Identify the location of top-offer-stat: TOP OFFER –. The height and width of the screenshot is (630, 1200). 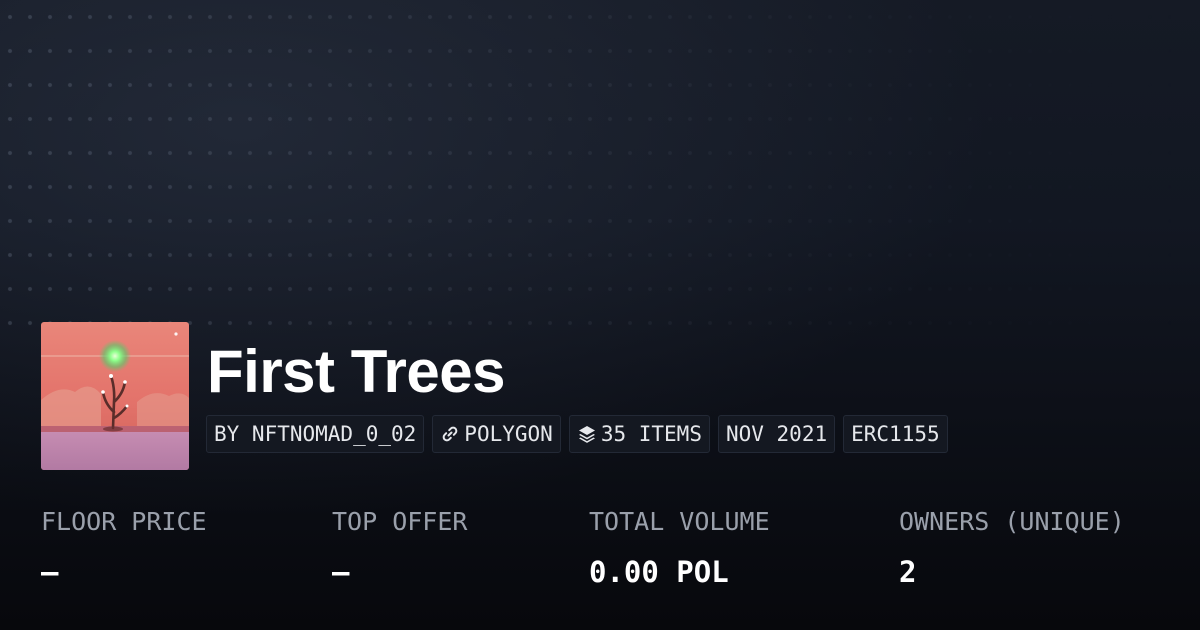
(399, 547).